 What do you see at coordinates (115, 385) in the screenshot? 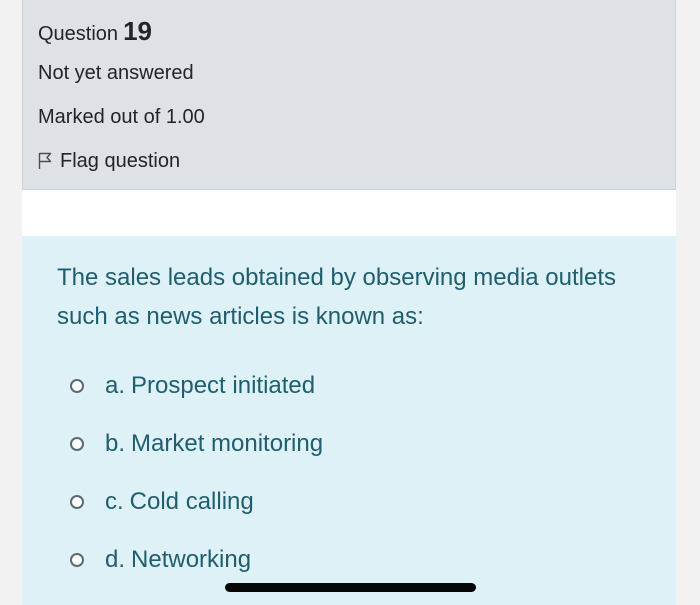
I see `option-letter: a.` at bounding box center [115, 385].